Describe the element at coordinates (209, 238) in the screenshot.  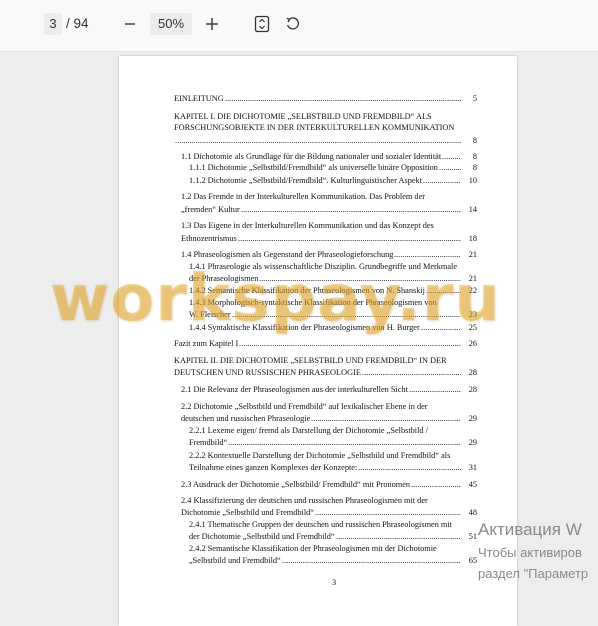
I see `toc-entry-text: Ethnozentrismus` at that location.